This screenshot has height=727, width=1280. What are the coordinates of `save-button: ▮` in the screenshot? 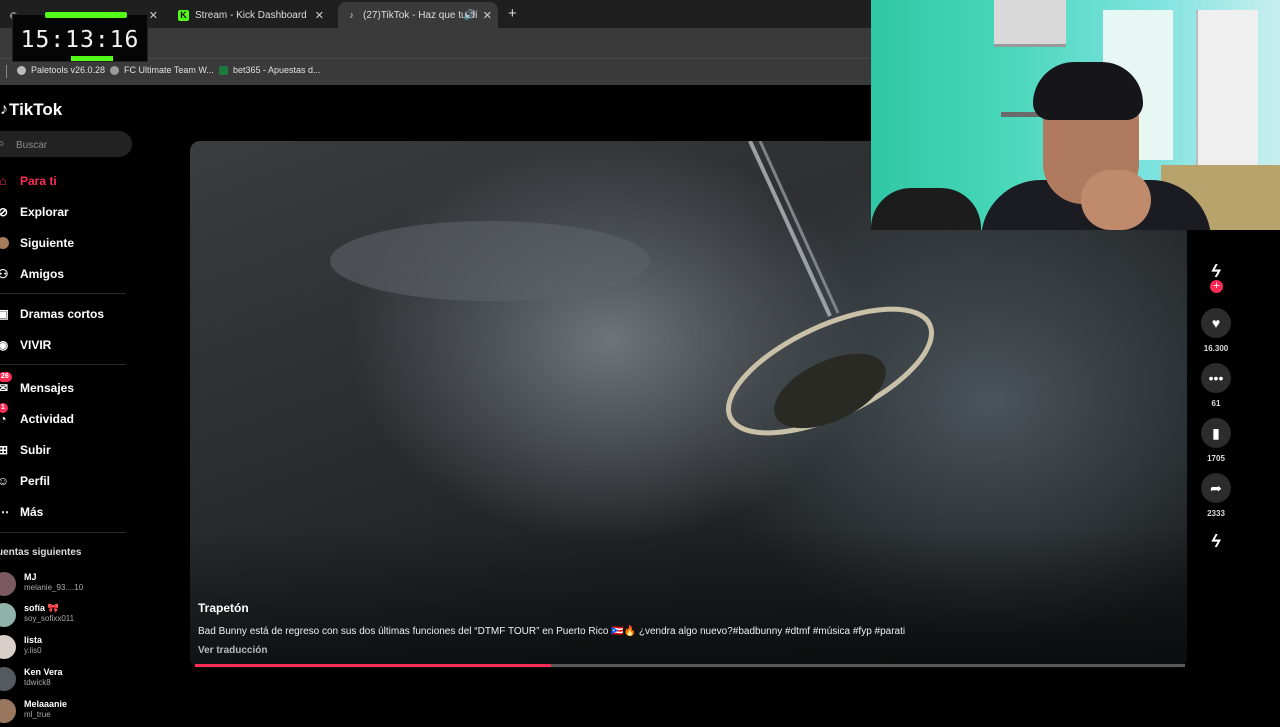 It's located at (1216, 433).